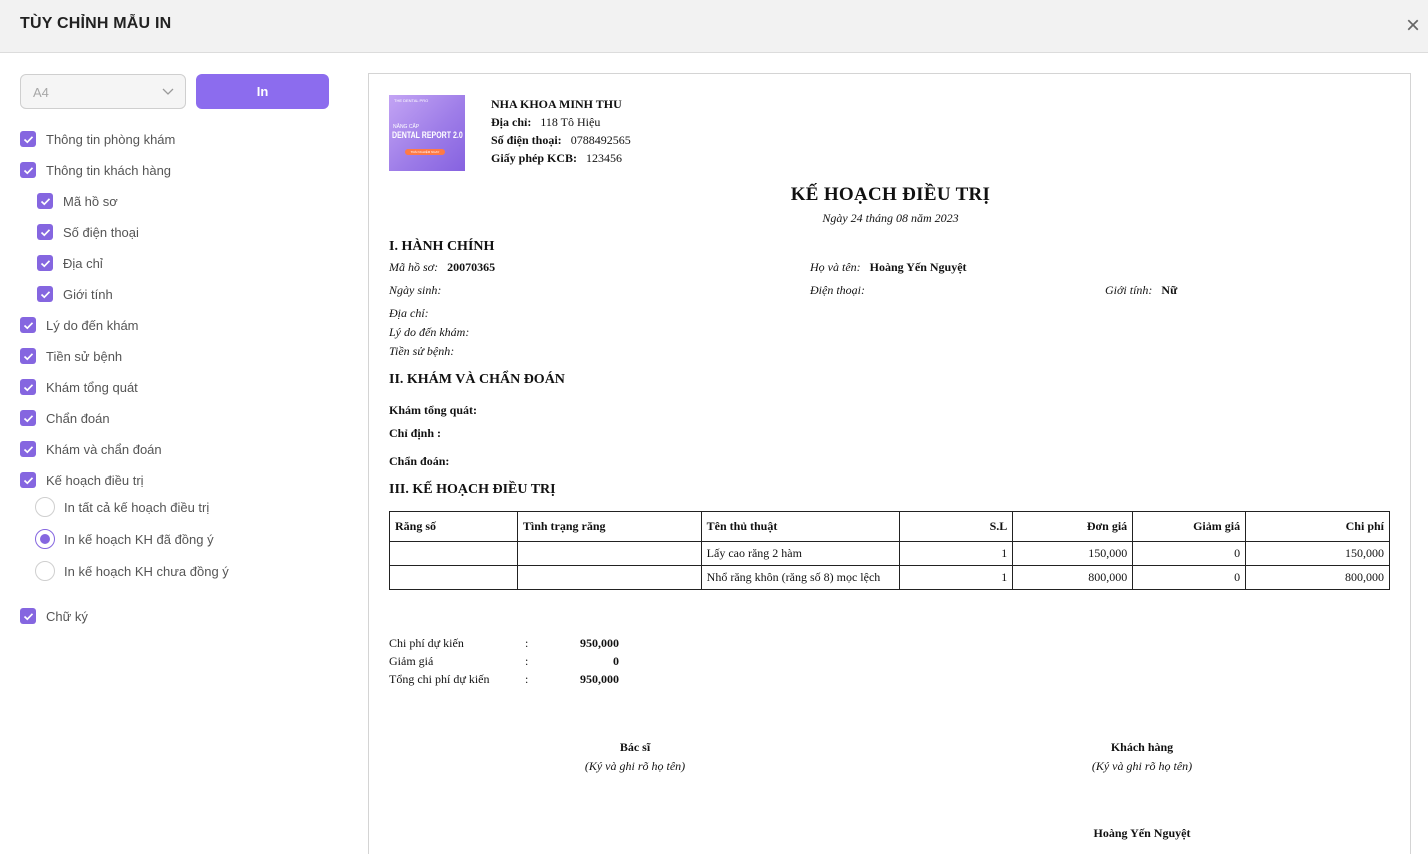  Describe the element at coordinates (472, 489) in the screenshot. I see `section-treatment-plan: III. KẾ HOẠCH ĐIỀU TRỊ` at that location.